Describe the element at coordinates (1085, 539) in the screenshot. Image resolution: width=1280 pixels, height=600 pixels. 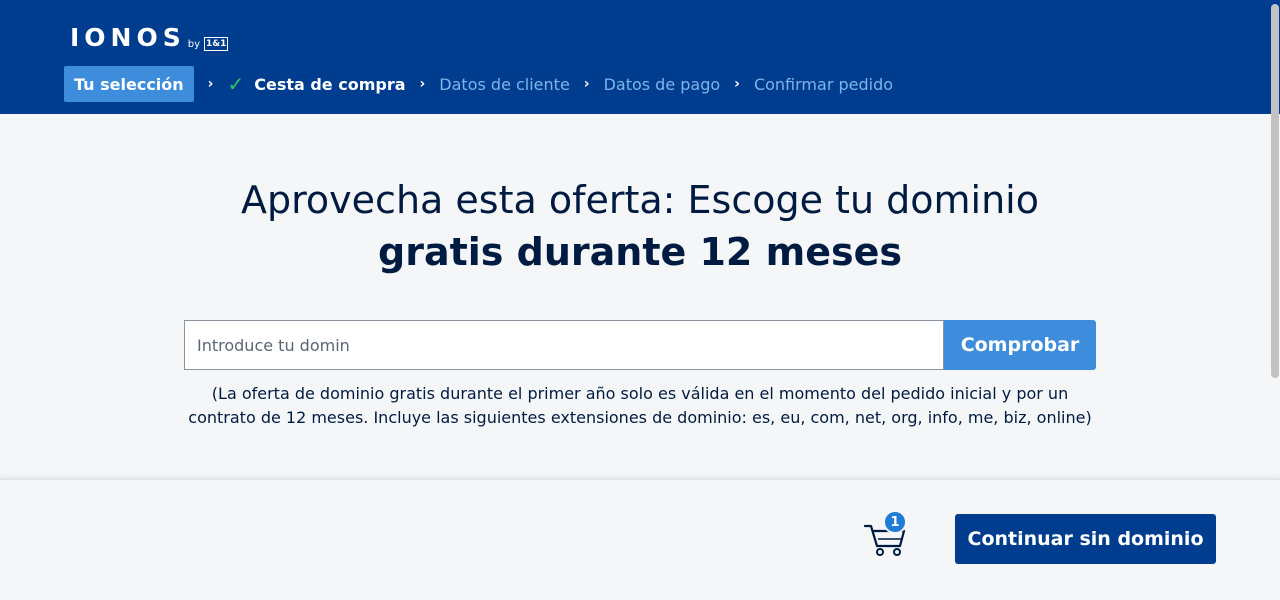
I see `continuar-sin-dominio-button: Continuar sin dominio` at that location.